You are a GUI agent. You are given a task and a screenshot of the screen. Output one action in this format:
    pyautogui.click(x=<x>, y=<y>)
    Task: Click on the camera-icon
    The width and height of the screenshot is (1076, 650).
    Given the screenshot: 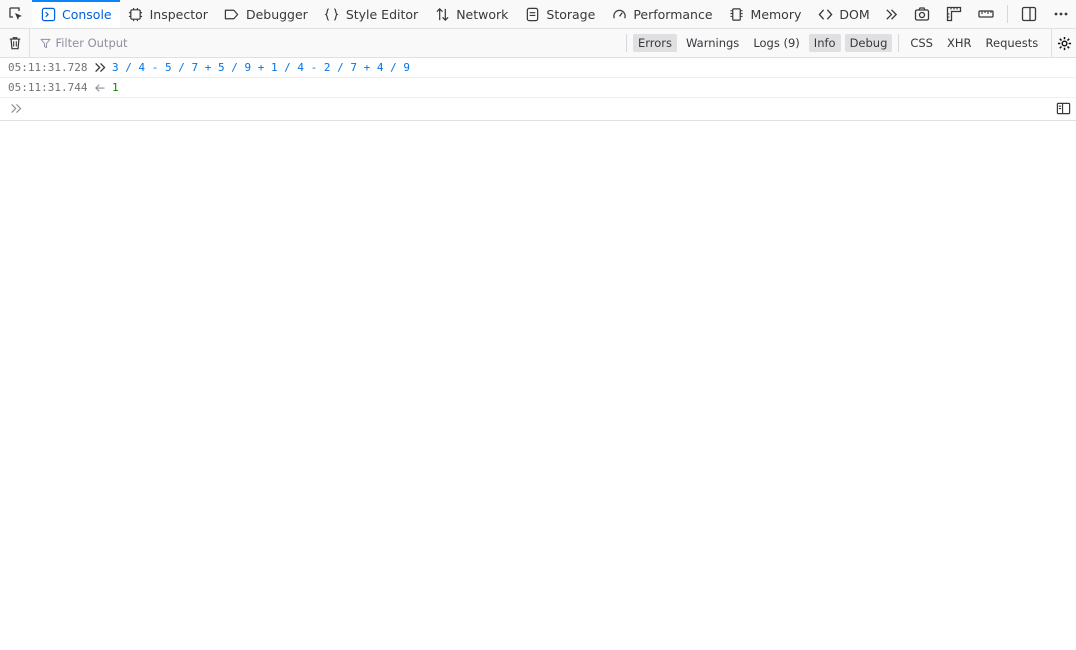 What is the action you would take?
    pyautogui.click(x=922, y=14)
    